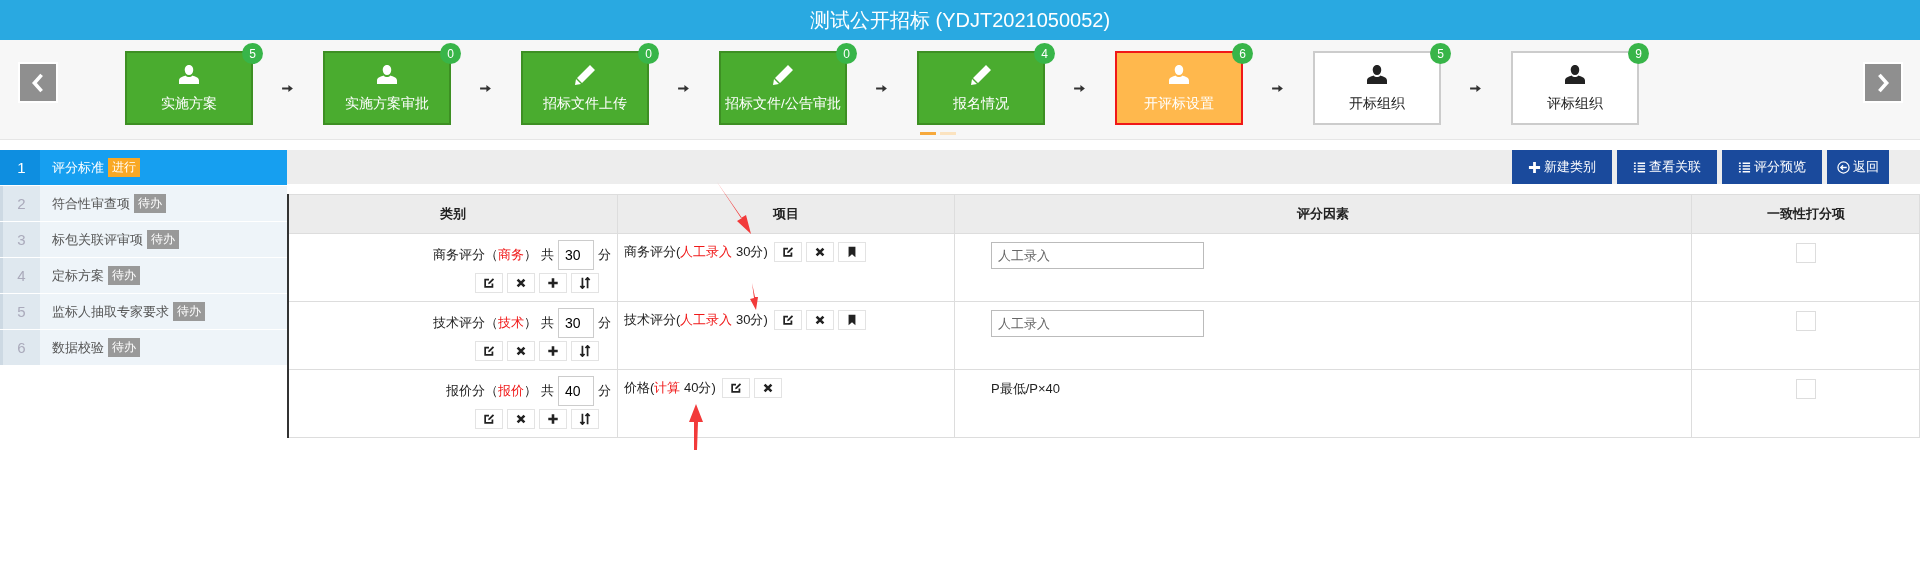  What do you see at coordinates (1858, 167) in the screenshot?
I see `toolbar-button: 返回` at bounding box center [1858, 167].